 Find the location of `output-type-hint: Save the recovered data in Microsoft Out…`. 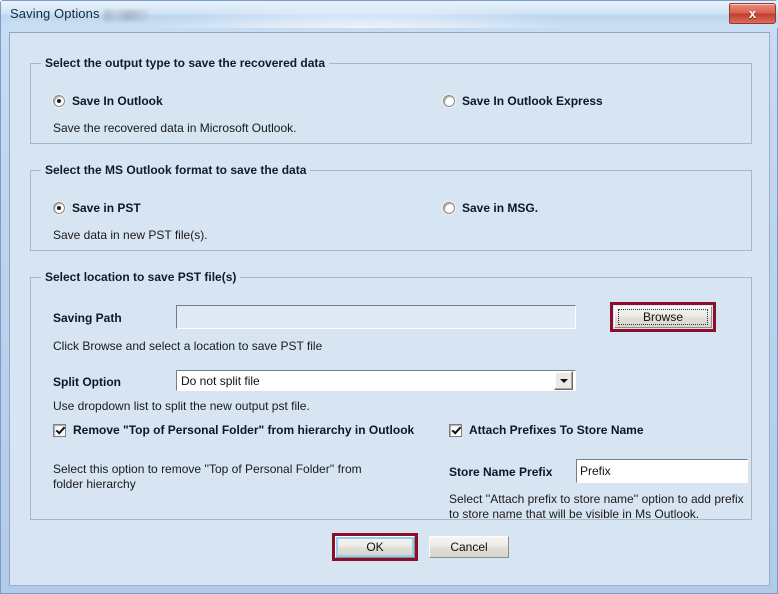

output-type-hint: Save the recovered data in Microsoft Out… is located at coordinates (175, 128).